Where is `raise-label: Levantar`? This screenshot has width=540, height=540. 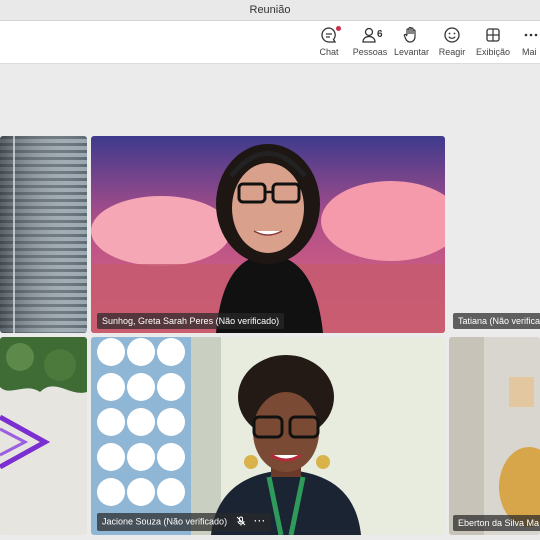
raise-label: Levantar is located at coordinates (412, 52).